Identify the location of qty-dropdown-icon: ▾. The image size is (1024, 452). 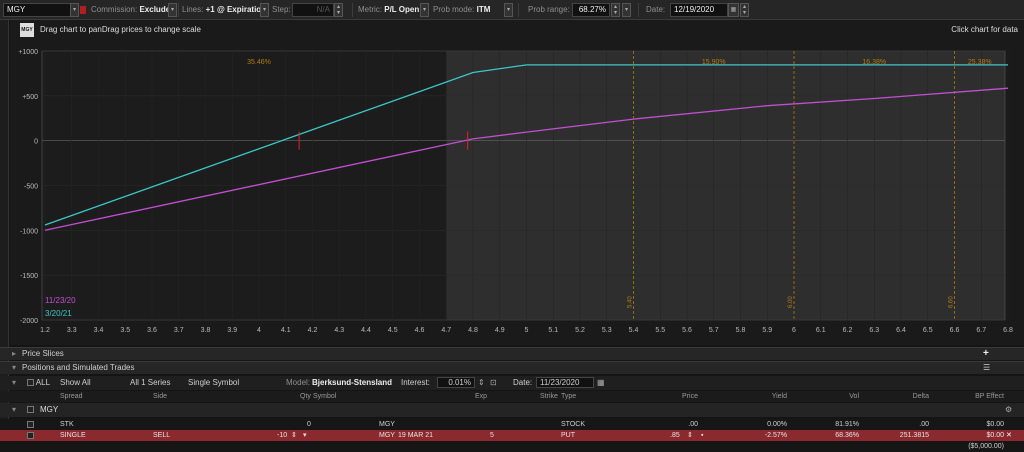
(305, 435).